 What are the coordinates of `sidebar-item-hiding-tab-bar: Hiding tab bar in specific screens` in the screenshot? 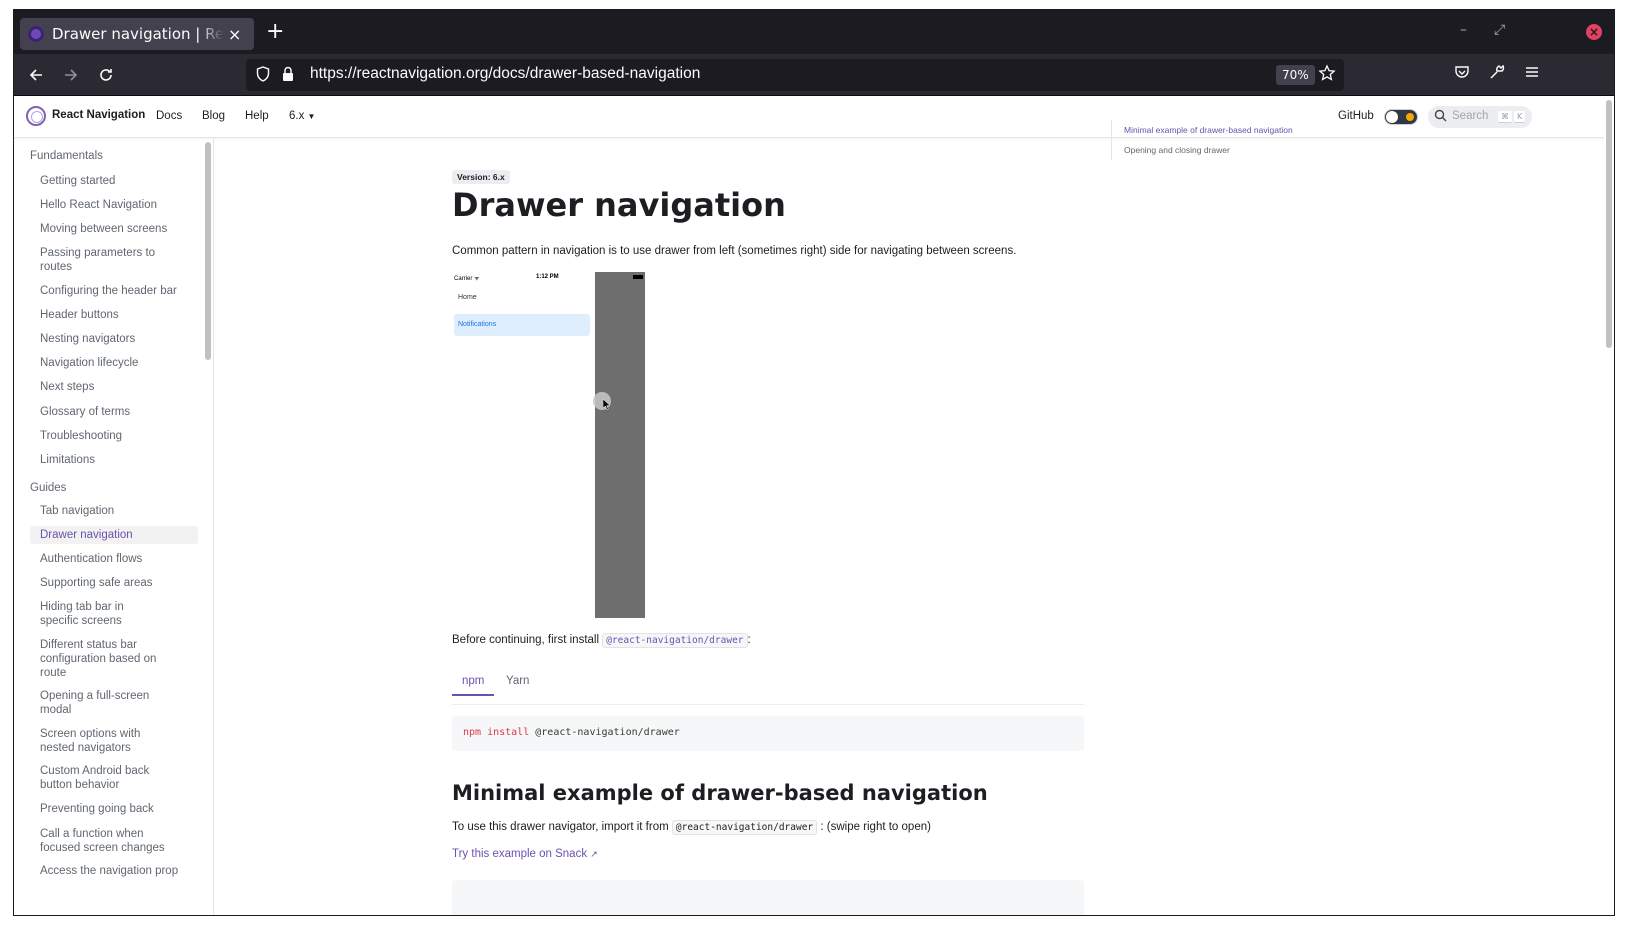 It's located at (100, 614).